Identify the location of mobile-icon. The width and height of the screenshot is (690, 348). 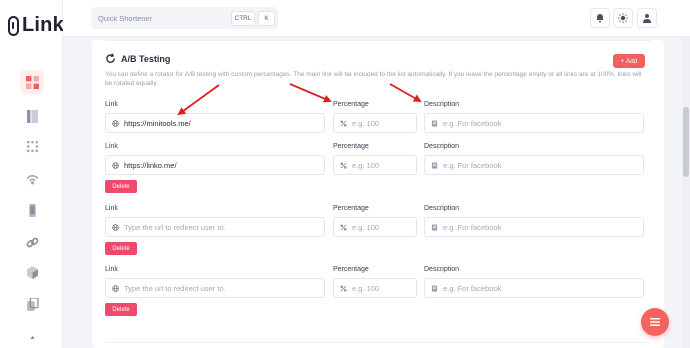
(32, 210).